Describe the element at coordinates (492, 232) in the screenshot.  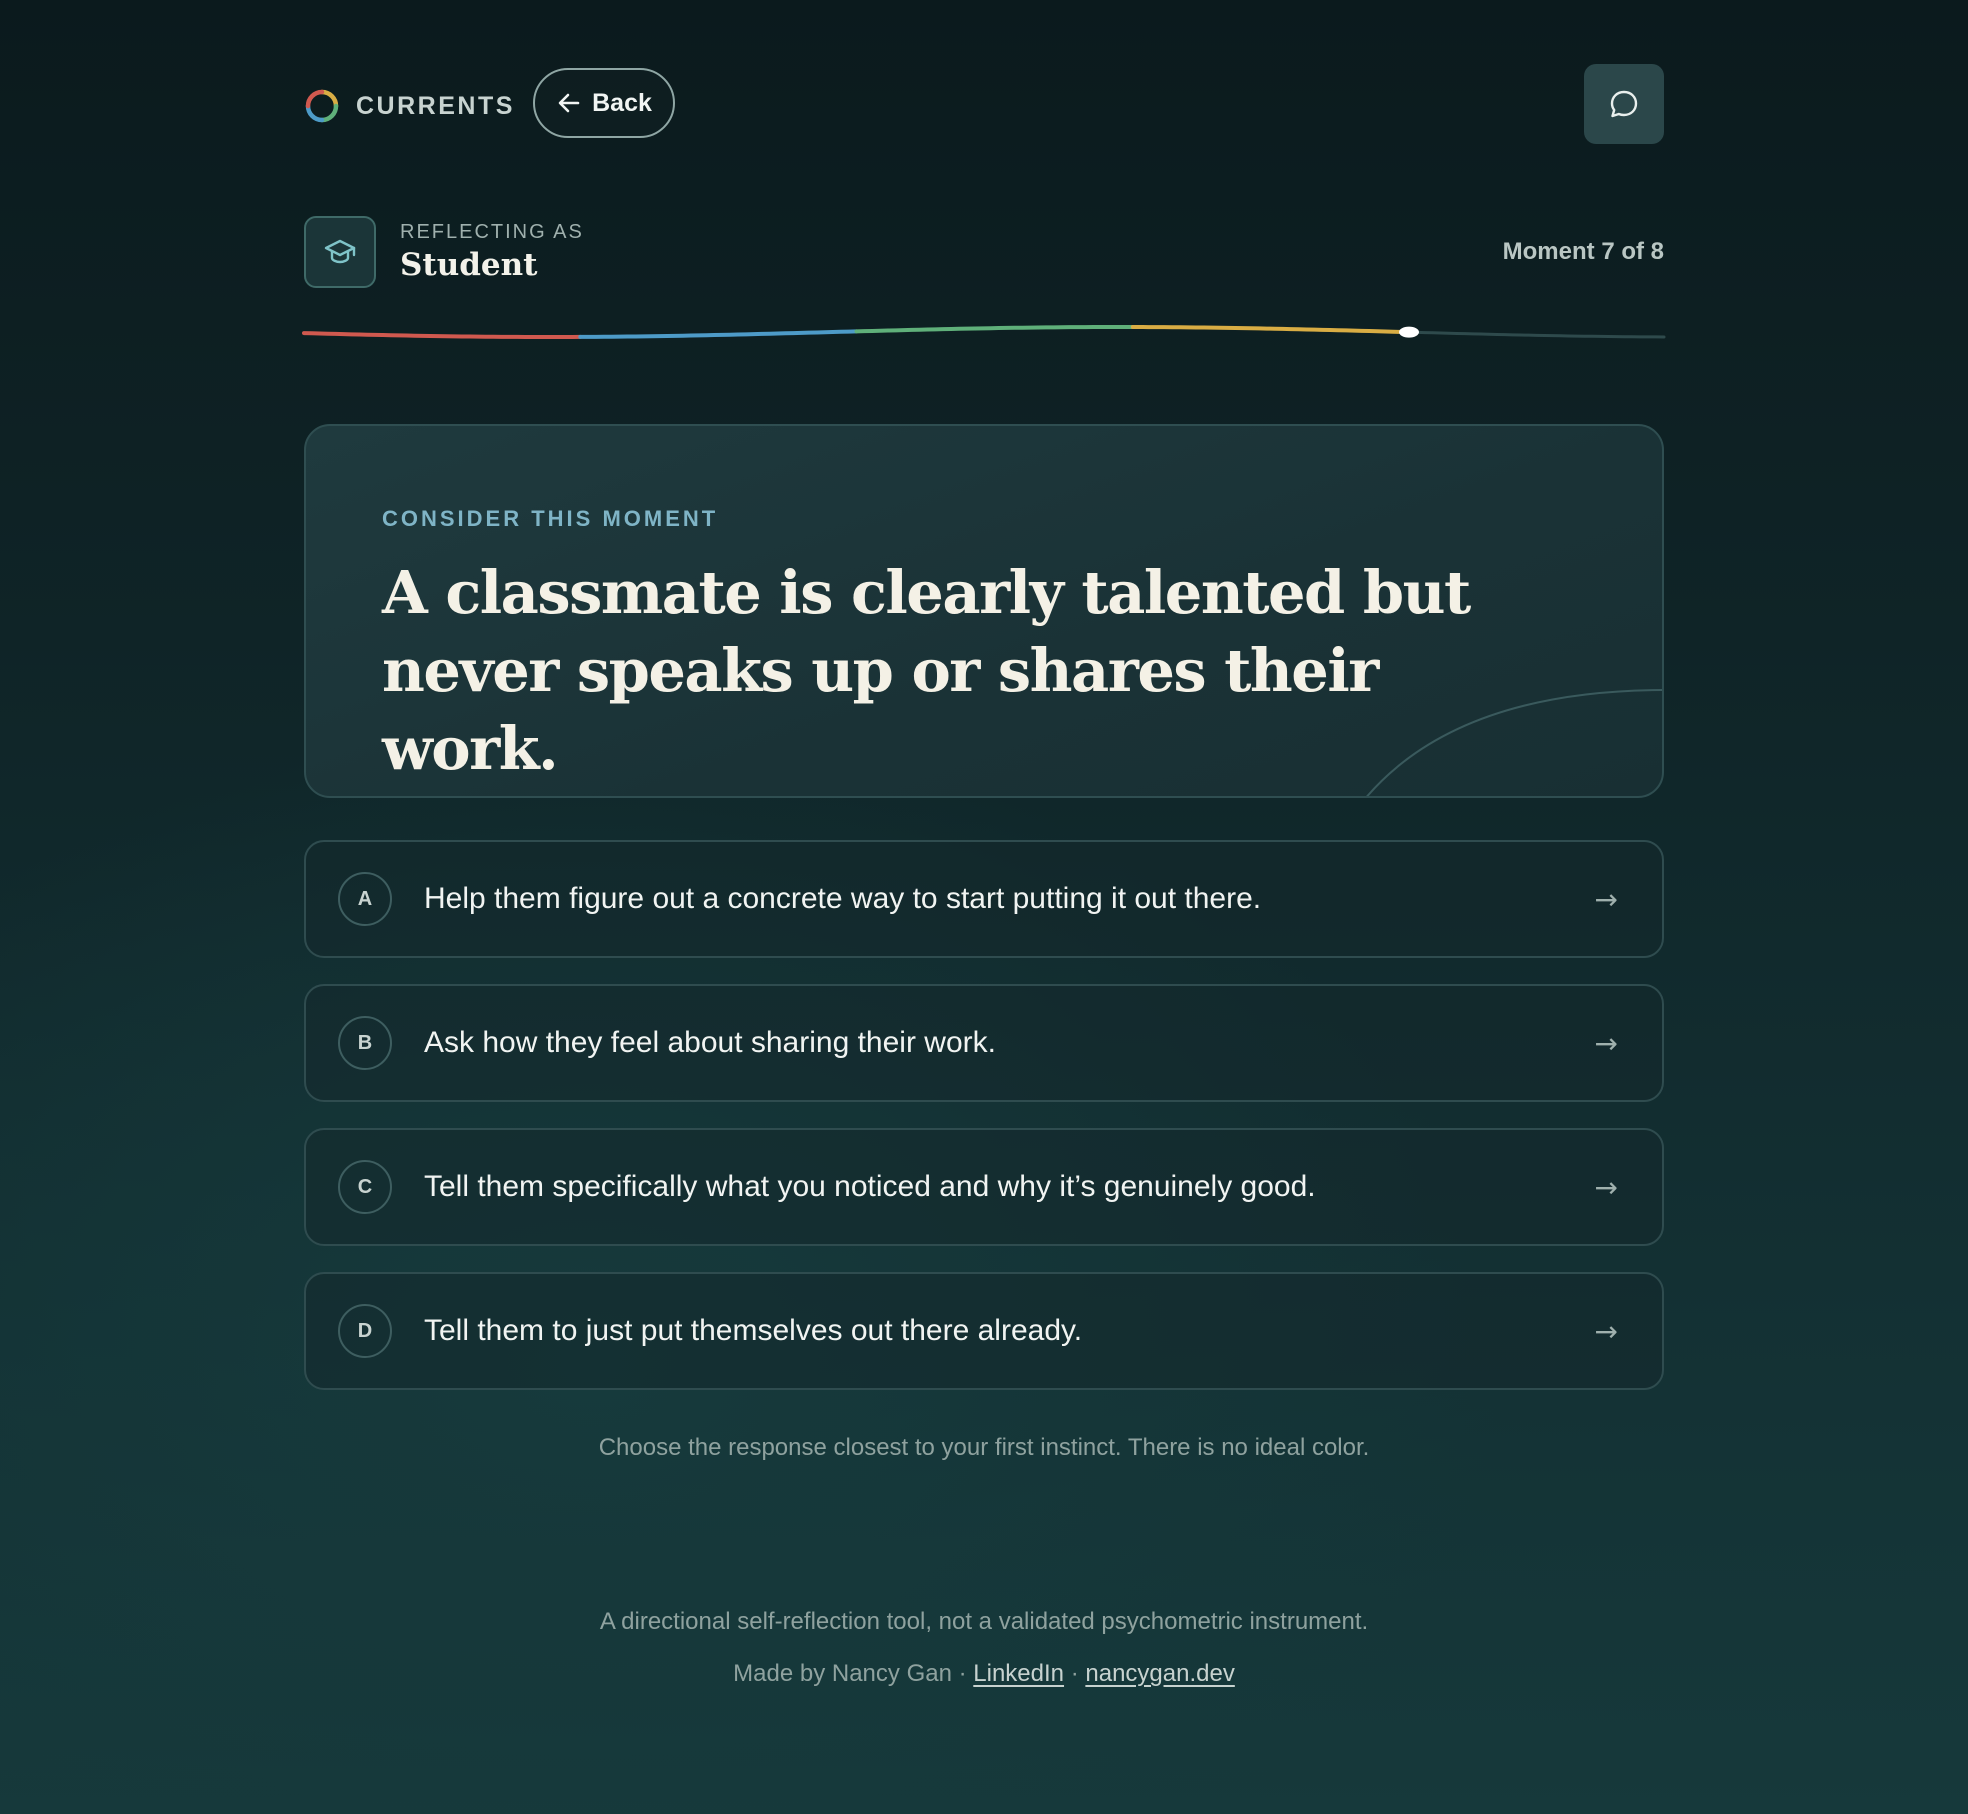
I see `persona-kicker: REFLECTING AS` at that location.